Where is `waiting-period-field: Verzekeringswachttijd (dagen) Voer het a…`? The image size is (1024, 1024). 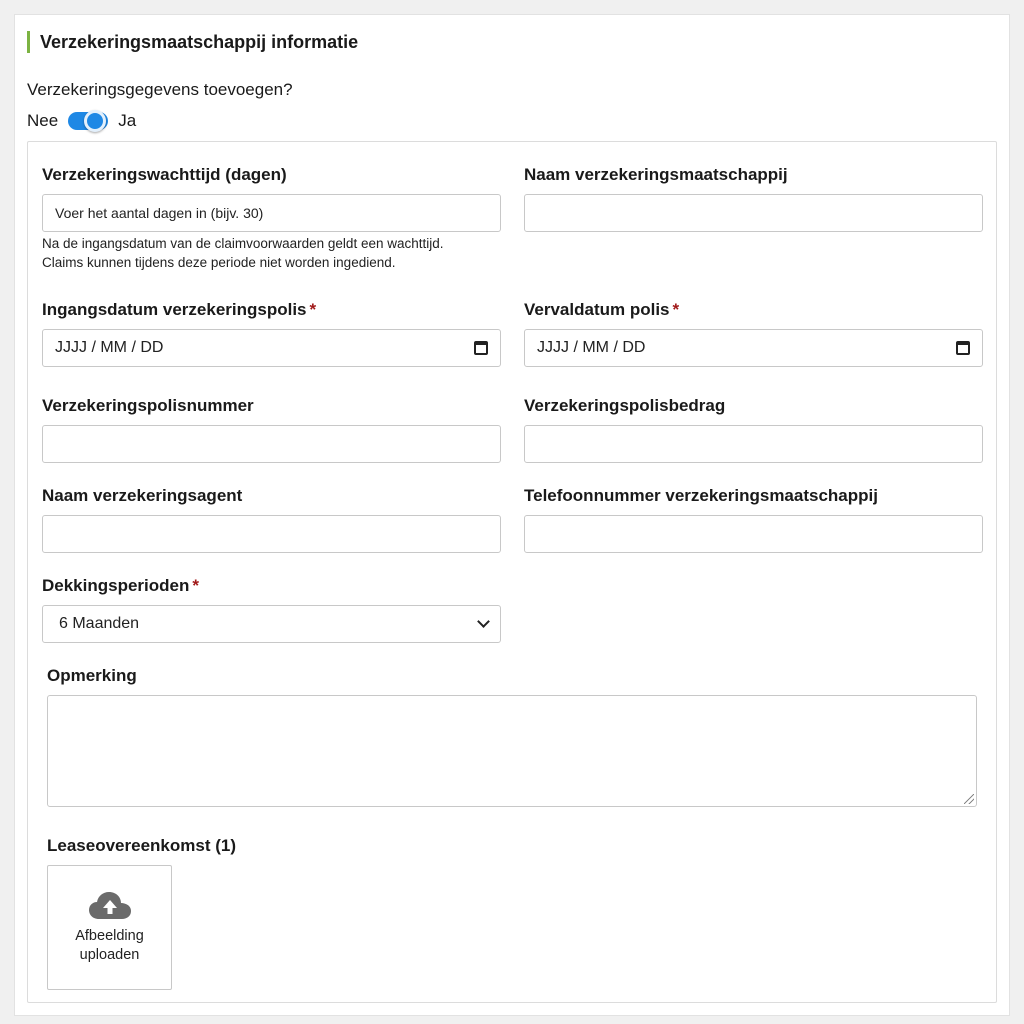
waiting-period-field: Verzekeringswachttijd (dagen) Voer het a… is located at coordinates (271, 218).